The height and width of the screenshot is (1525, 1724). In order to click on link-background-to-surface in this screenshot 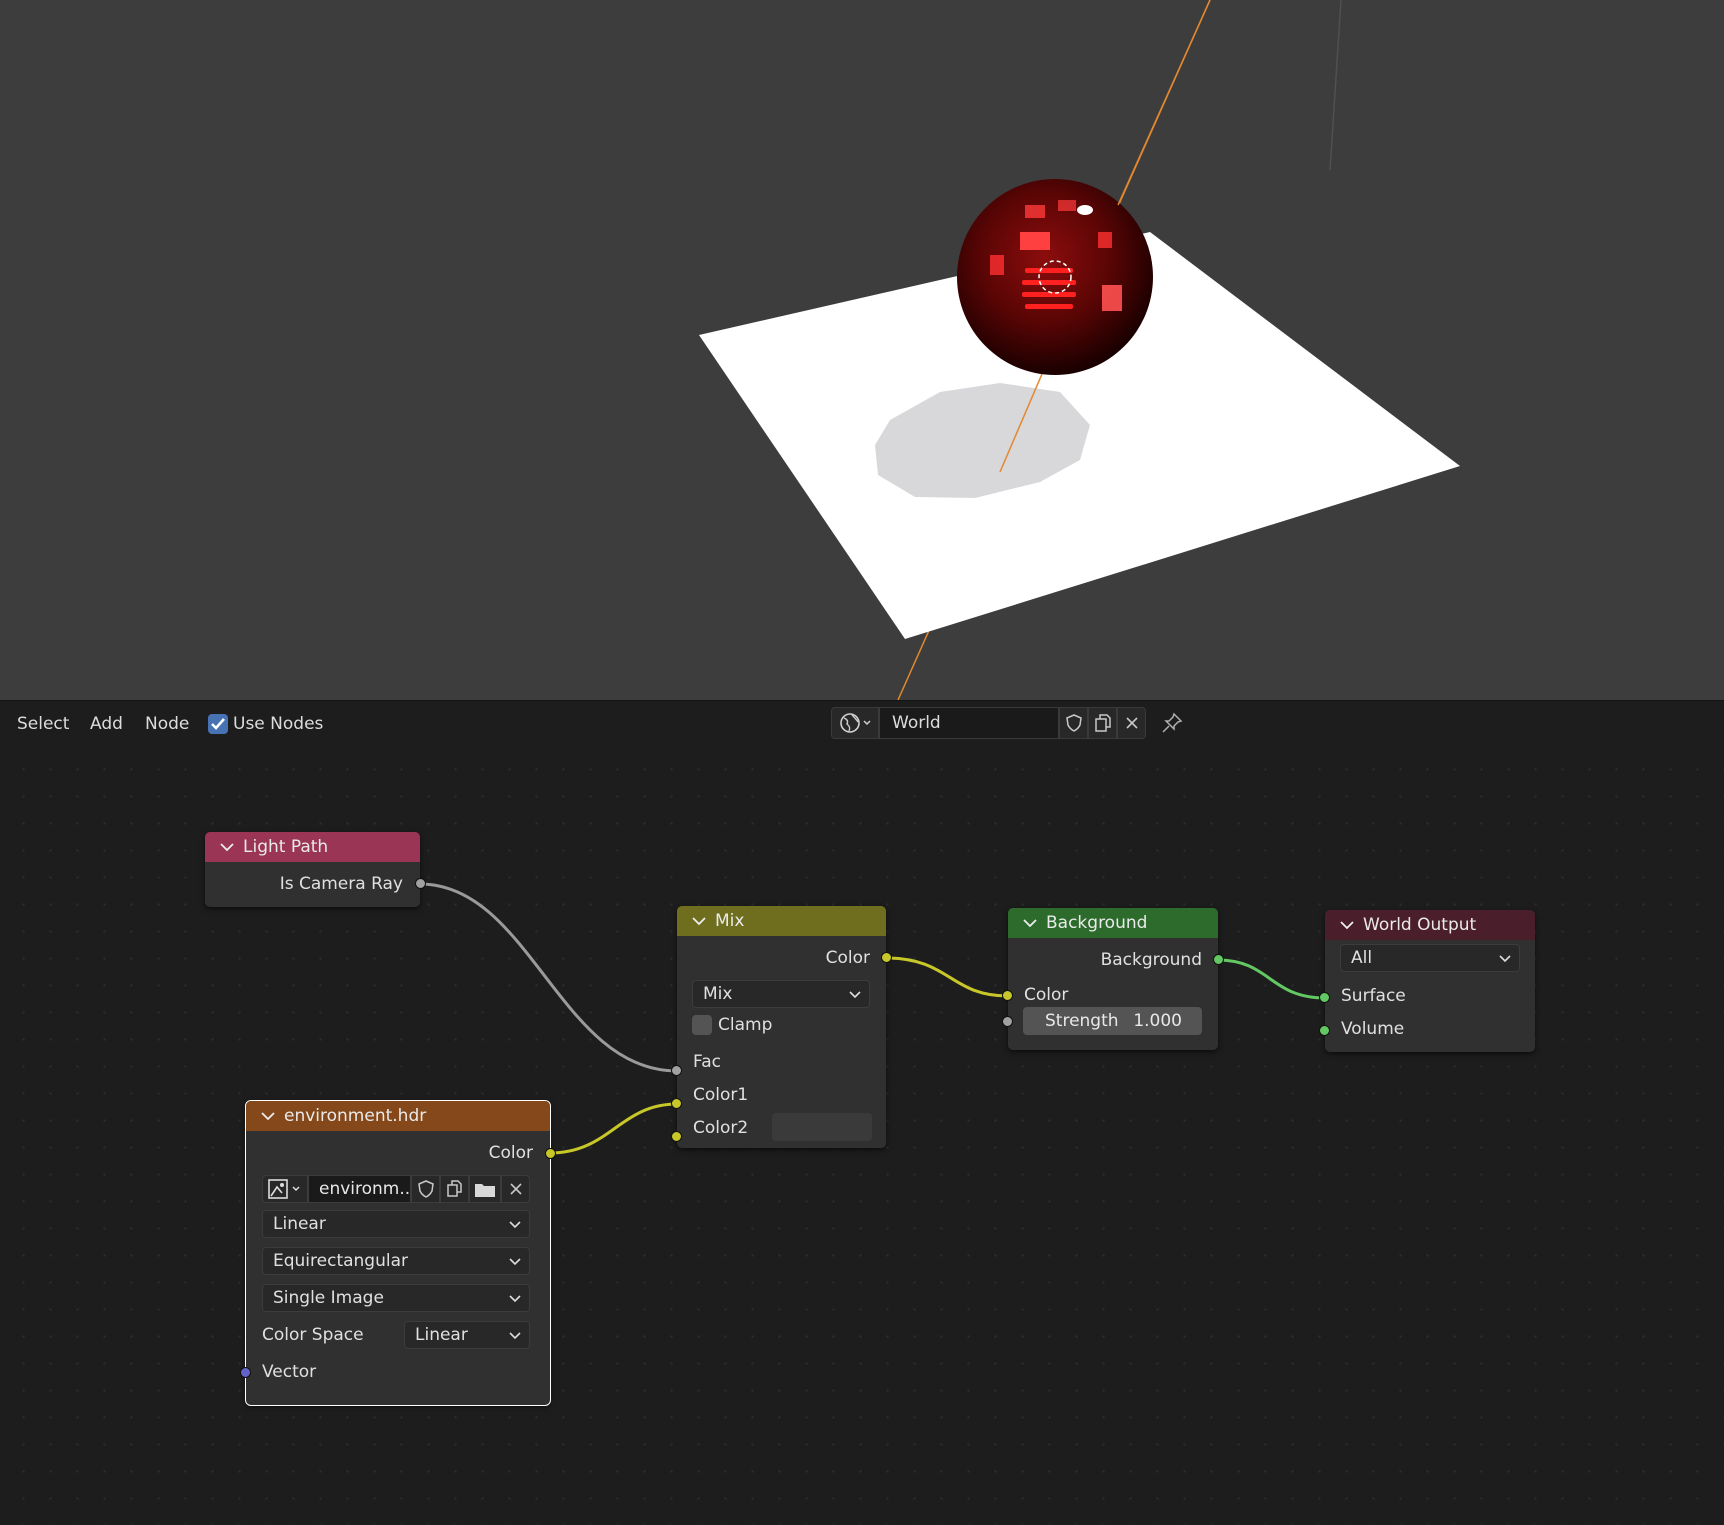, I will do `click(1271, 979)`.